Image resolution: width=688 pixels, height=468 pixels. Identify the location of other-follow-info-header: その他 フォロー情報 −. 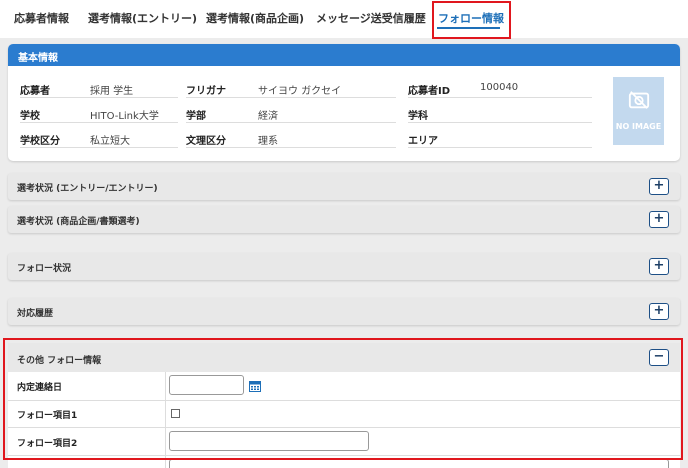
(344, 357).